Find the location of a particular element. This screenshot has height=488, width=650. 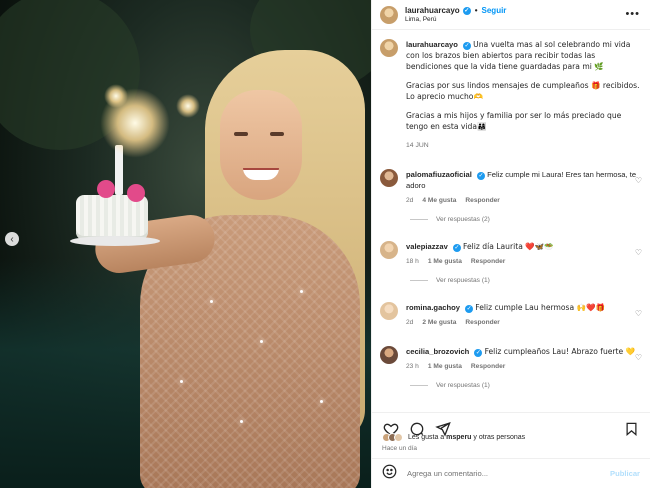

comment-meta: 2d 2 Me gusta Responder is located at coordinates (524, 322).